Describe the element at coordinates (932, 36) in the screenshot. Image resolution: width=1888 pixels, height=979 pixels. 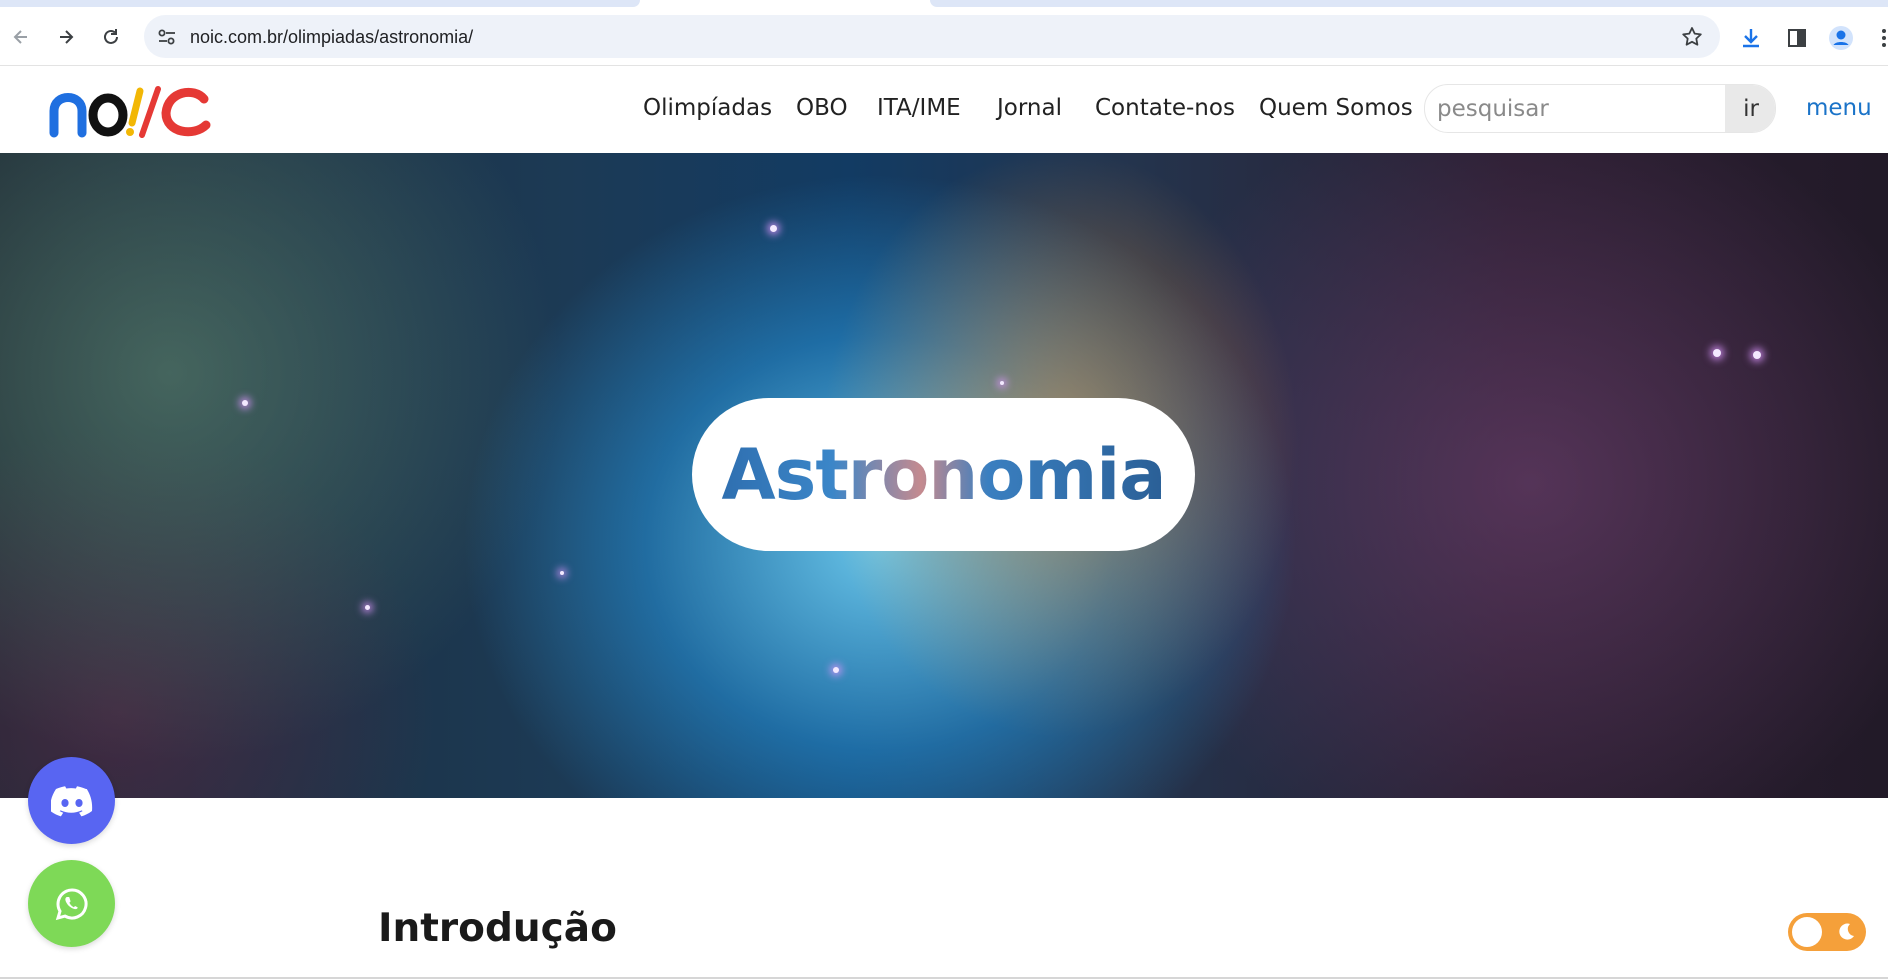
I see `address-bar: noic.com.br/olimpiadas/astronomia/` at that location.